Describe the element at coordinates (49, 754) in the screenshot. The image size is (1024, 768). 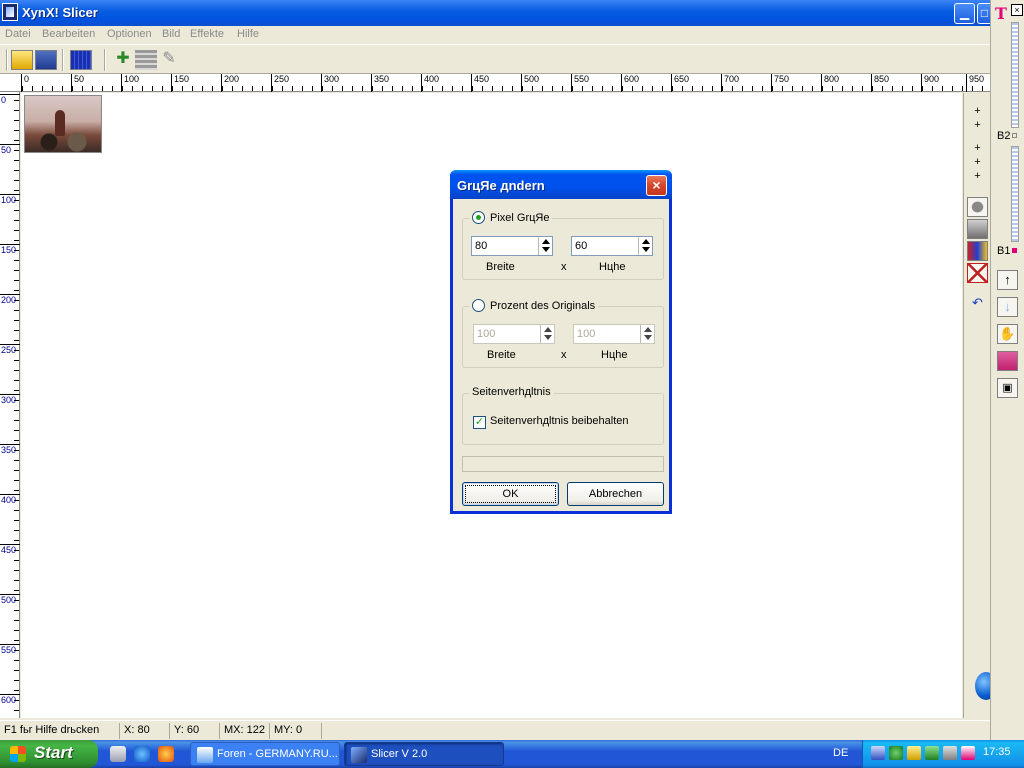
I see `start-button: Start` at that location.